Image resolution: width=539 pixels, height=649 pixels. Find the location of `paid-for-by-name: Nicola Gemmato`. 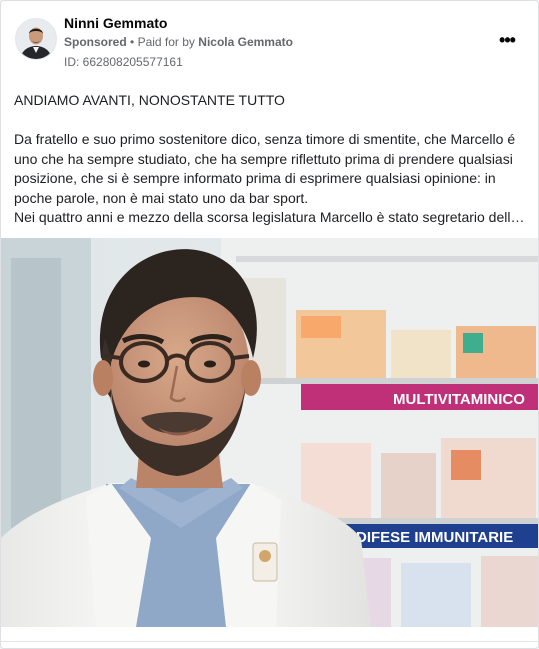

paid-for-by-name: Nicola Gemmato is located at coordinates (245, 42).